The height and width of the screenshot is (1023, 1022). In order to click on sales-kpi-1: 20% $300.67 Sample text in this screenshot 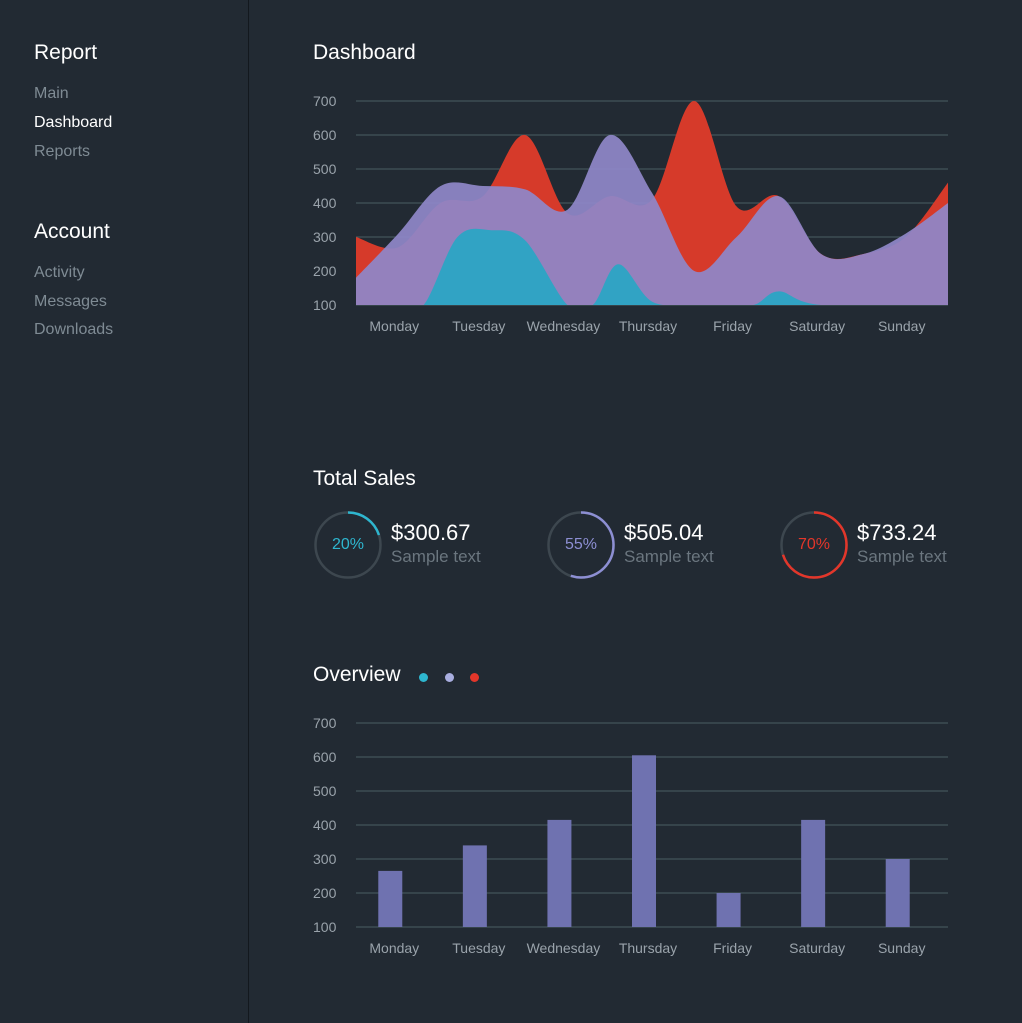, I will do `click(413, 550)`.